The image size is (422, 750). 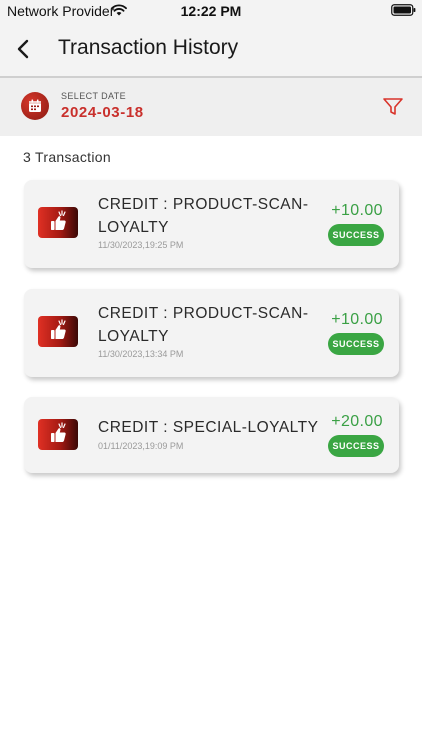 What do you see at coordinates (208, 427) in the screenshot?
I see `transaction-title: CREDIT : SPECIAL-LOYALTY` at bounding box center [208, 427].